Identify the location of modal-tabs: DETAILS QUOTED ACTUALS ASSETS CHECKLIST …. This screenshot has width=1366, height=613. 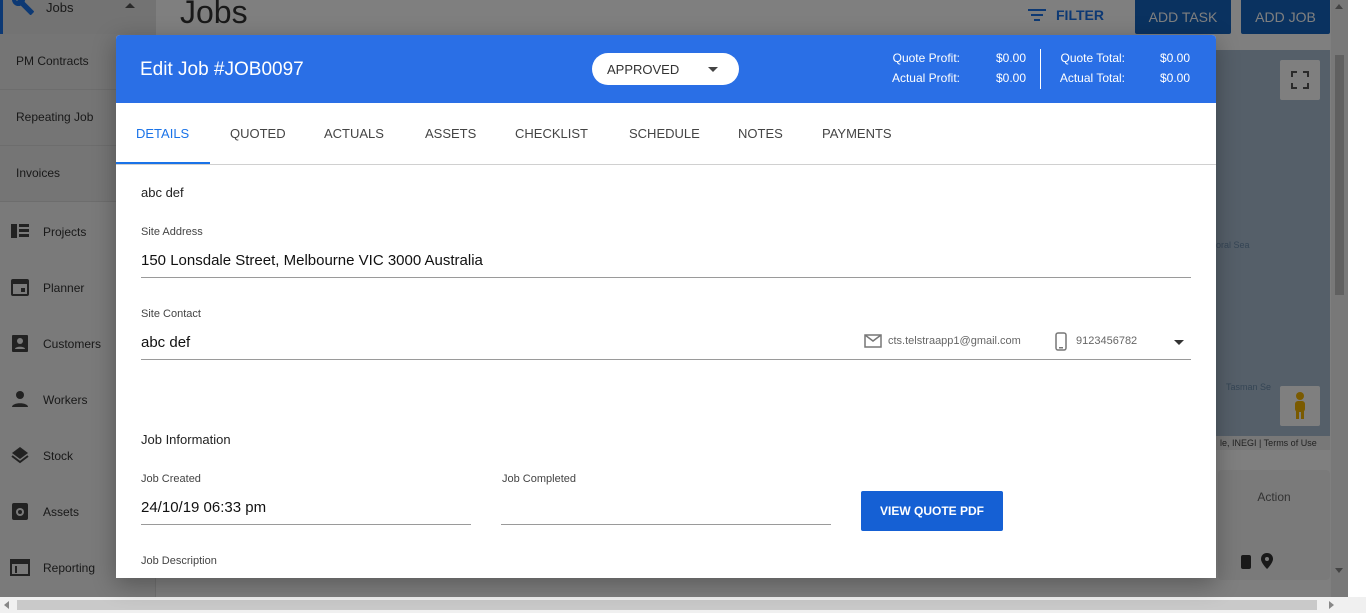
(666, 134).